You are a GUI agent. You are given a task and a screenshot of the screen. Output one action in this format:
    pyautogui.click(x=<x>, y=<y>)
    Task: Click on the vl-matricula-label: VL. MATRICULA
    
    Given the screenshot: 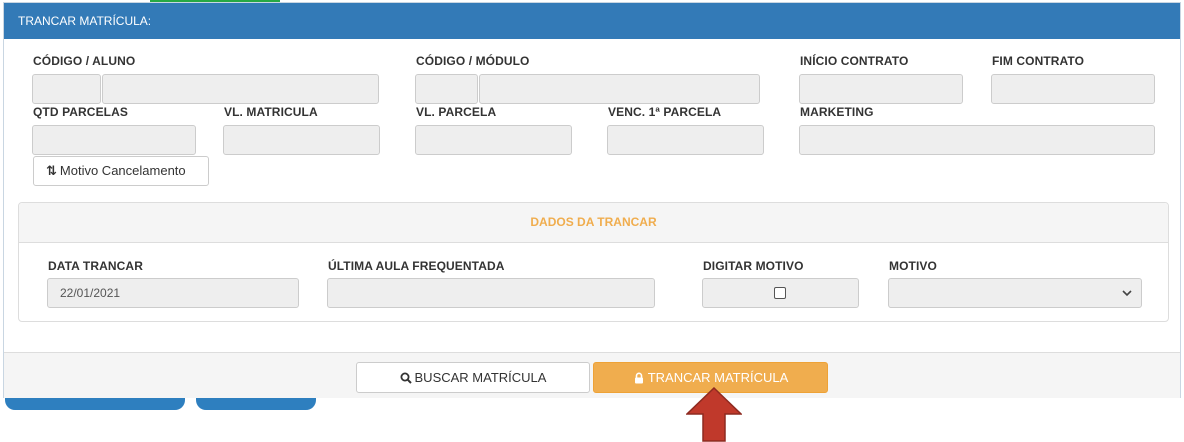 What is the action you would take?
    pyautogui.click(x=271, y=112)
    